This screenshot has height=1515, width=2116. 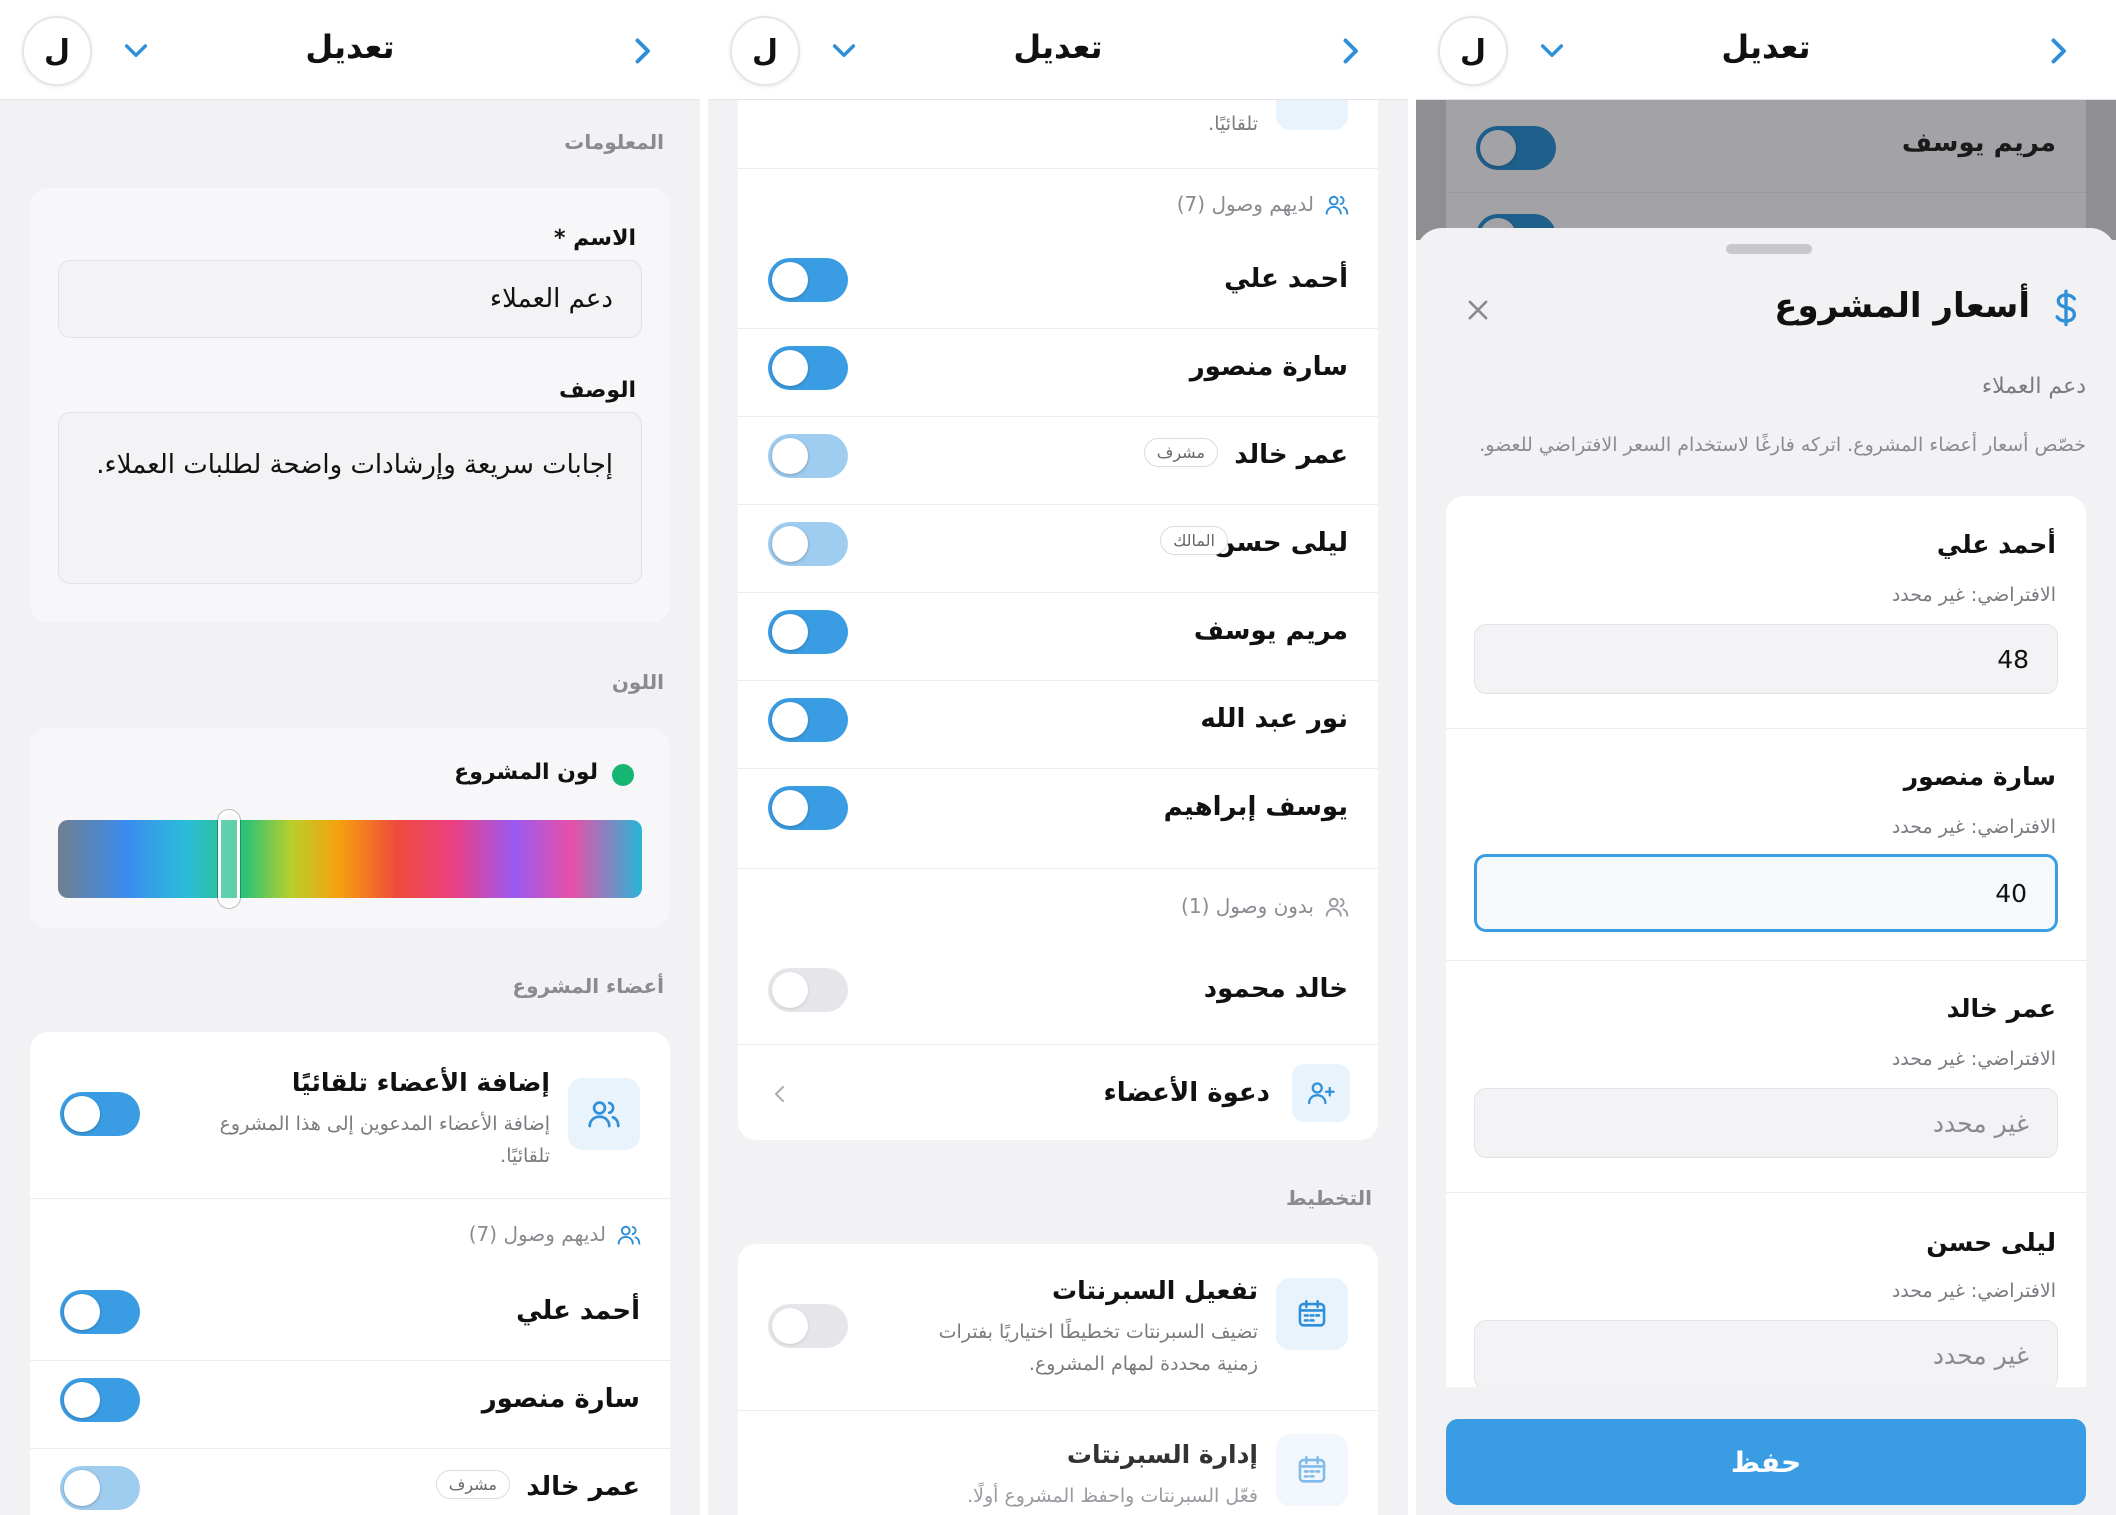 What do you see at coordinates (595, 238) in the screenshot?
I see `name-label: الاسم *` at bounding box center [595, 238].